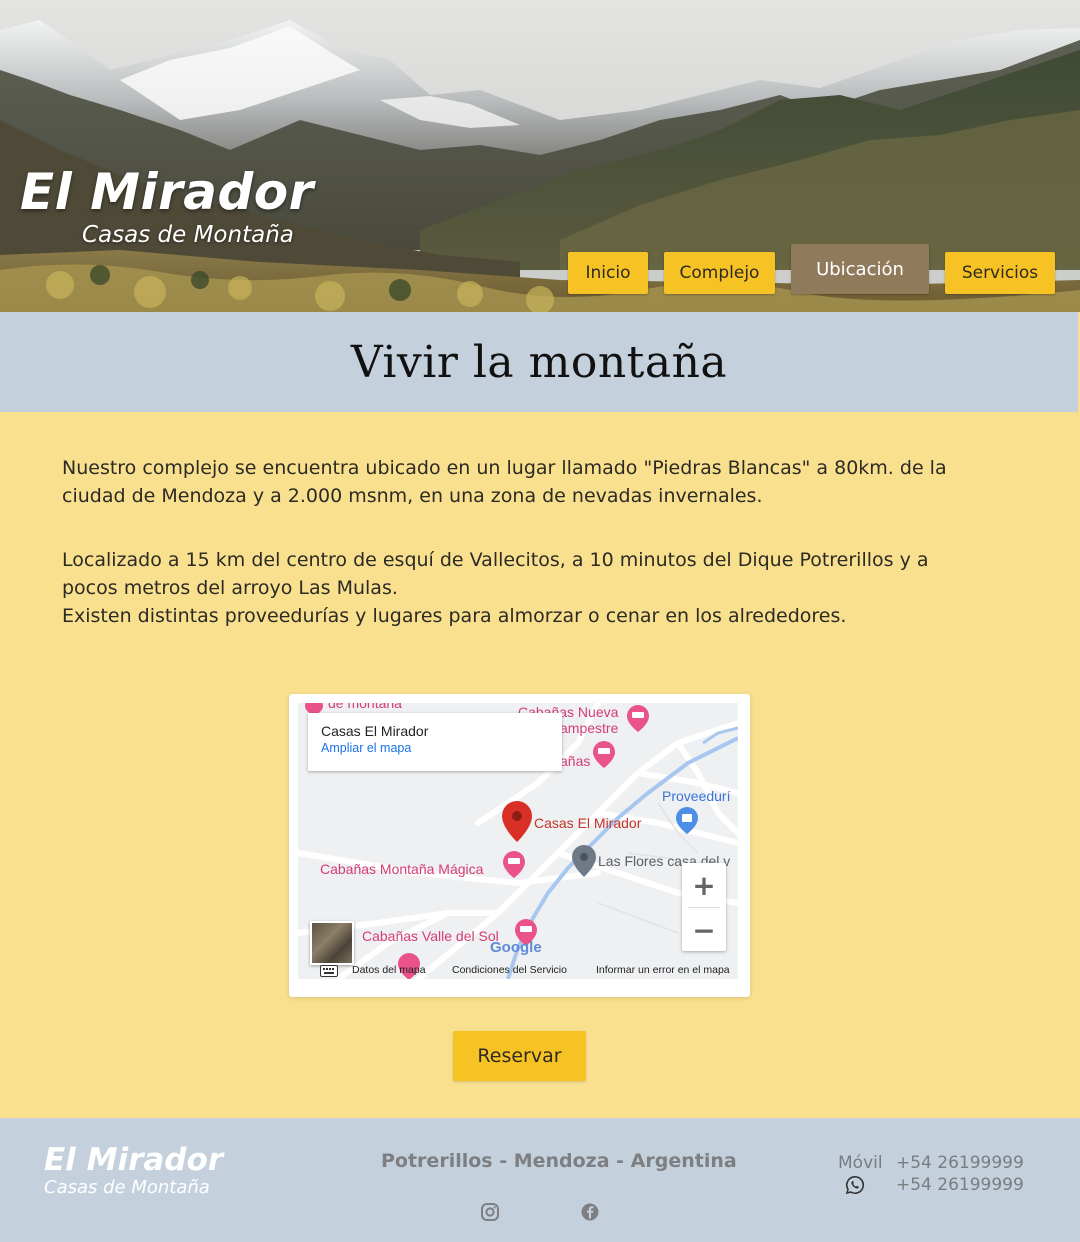 The height and width of the screenshot is (1242, 1080). What do you see at coordinates (704, 930) in the screenshot?
I see `zoom-out-button: −` at bounding box center [704, 930].